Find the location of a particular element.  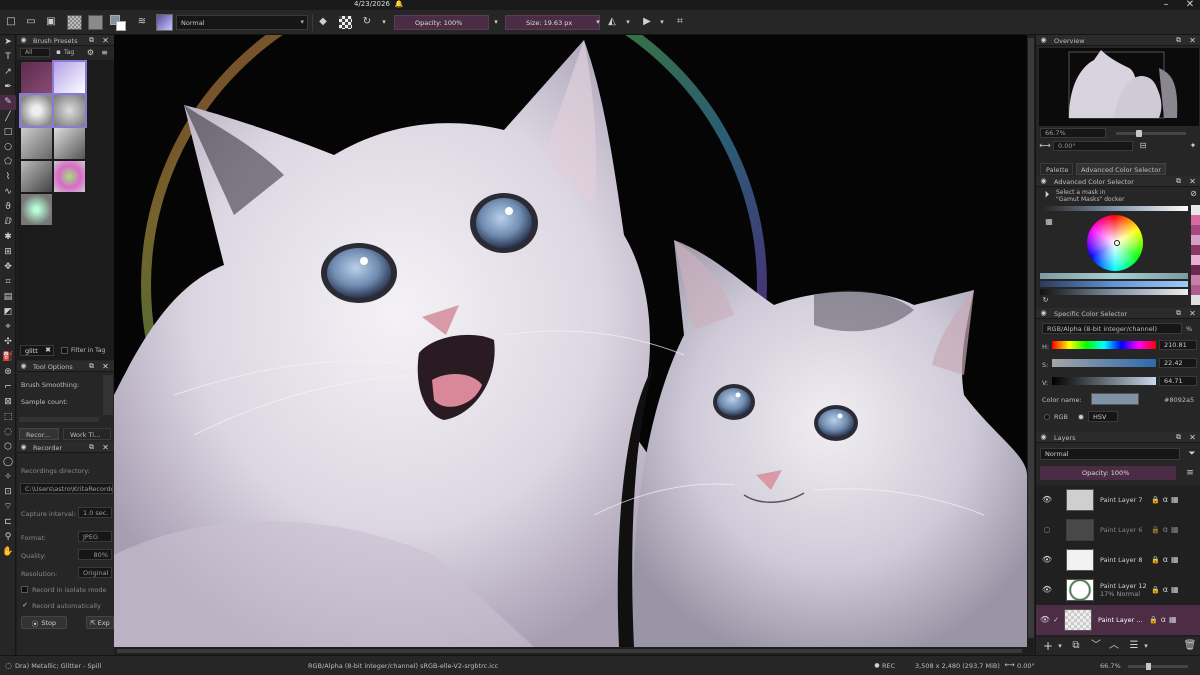

canvas-vertical-scrollbar is located at coordinates (1031, 341).